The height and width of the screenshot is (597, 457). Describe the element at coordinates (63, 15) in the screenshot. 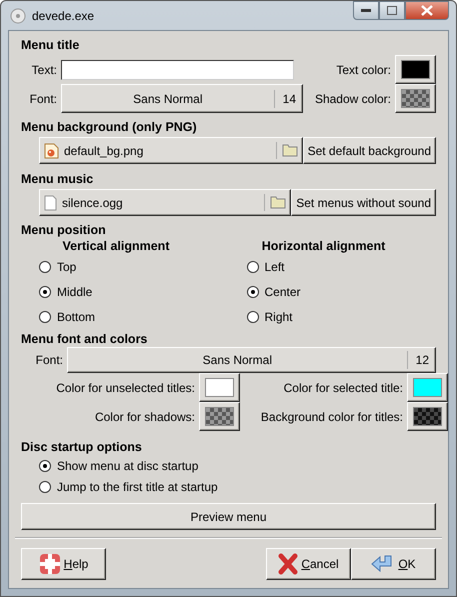

I see `window-title: devede.exe` at that location.